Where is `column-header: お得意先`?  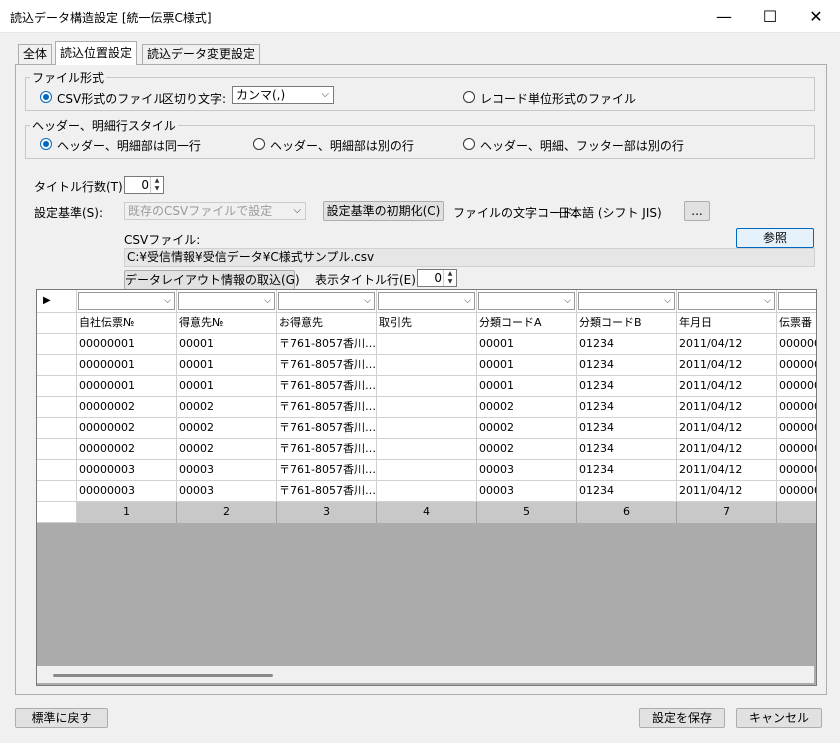 column-header: お得意先 is located at coordinates (327, 323).